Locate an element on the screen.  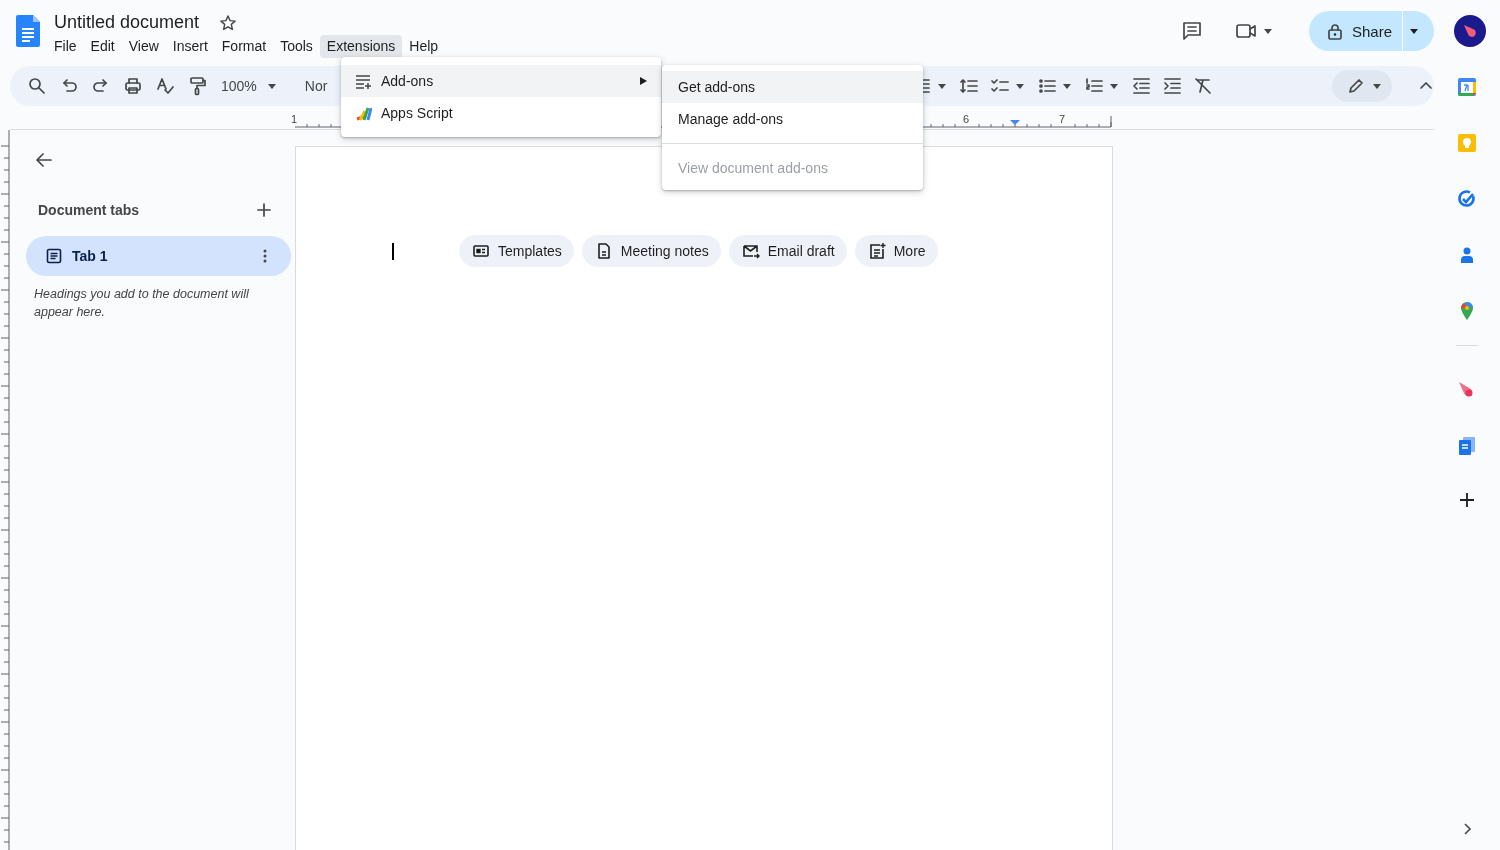
building-block-chip: Templates is located at coordinates (516, 251).